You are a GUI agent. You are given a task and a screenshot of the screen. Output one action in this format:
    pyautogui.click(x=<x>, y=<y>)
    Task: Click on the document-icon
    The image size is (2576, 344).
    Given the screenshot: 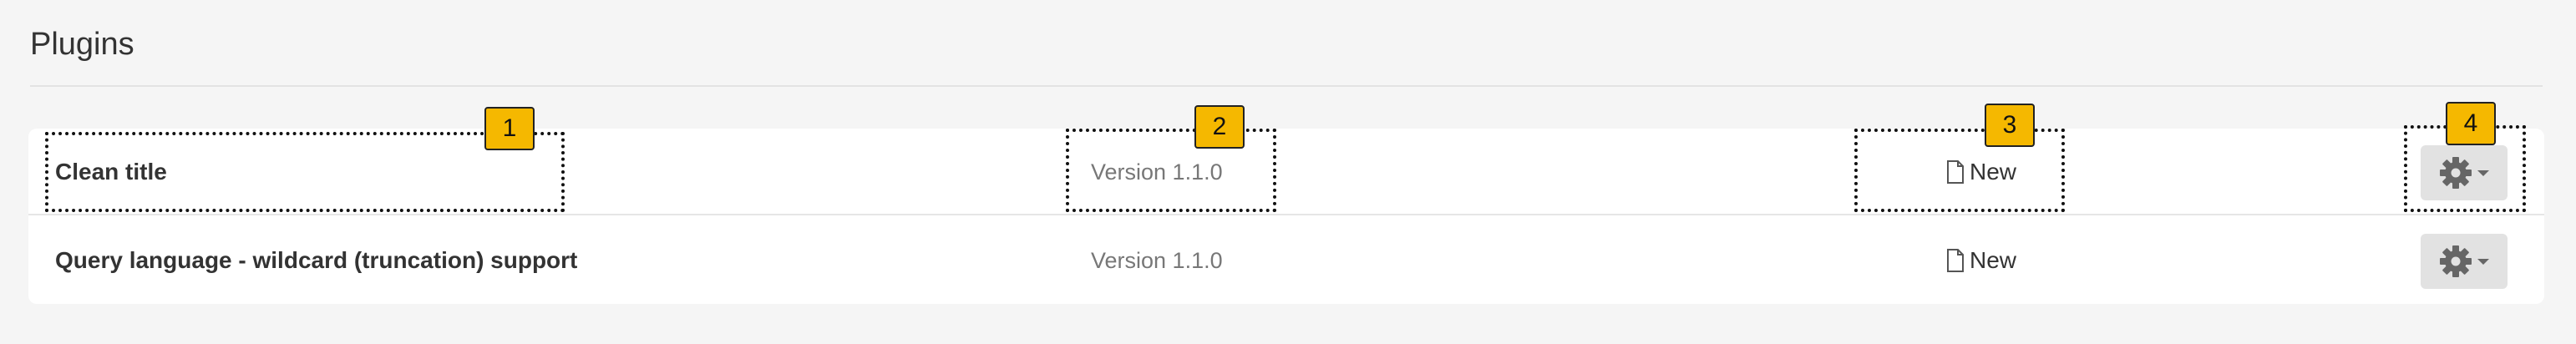 What is the action you would take?
    pyautogui.click(x=1955, y=260)
    